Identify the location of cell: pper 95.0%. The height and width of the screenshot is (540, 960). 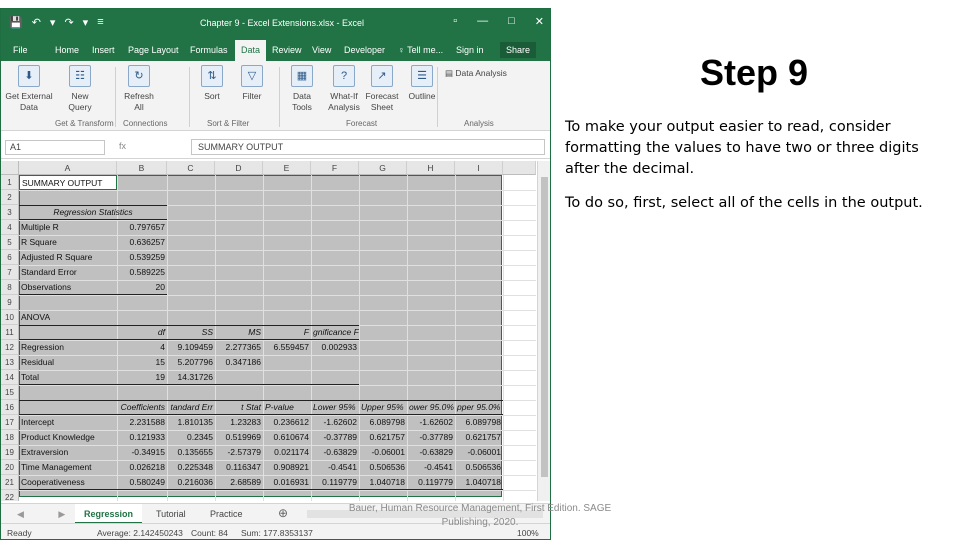
(479, 407).